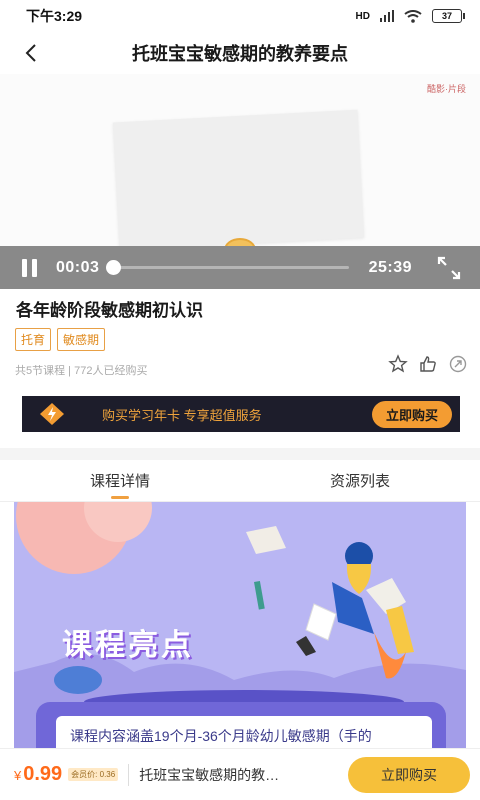  Describe the element at coordinates (398, 364) in the screenshot. I see `star-icon` at that location.